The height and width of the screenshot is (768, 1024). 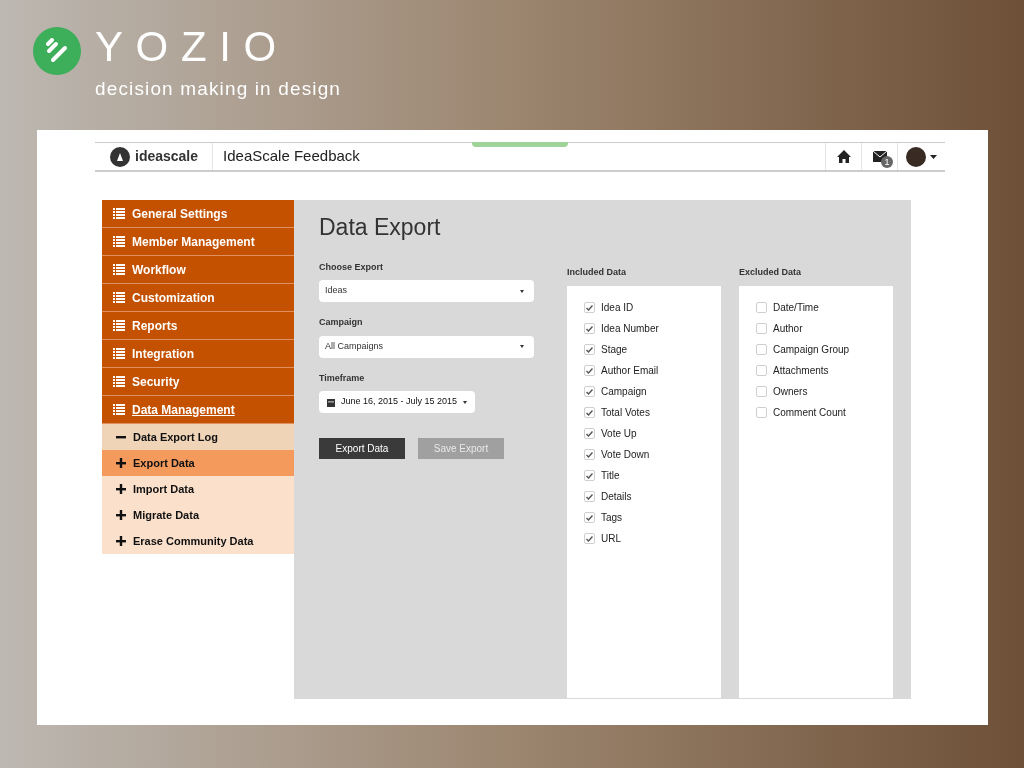 I want to click on sidebar-item: Customization, so click(x=198, y=298).